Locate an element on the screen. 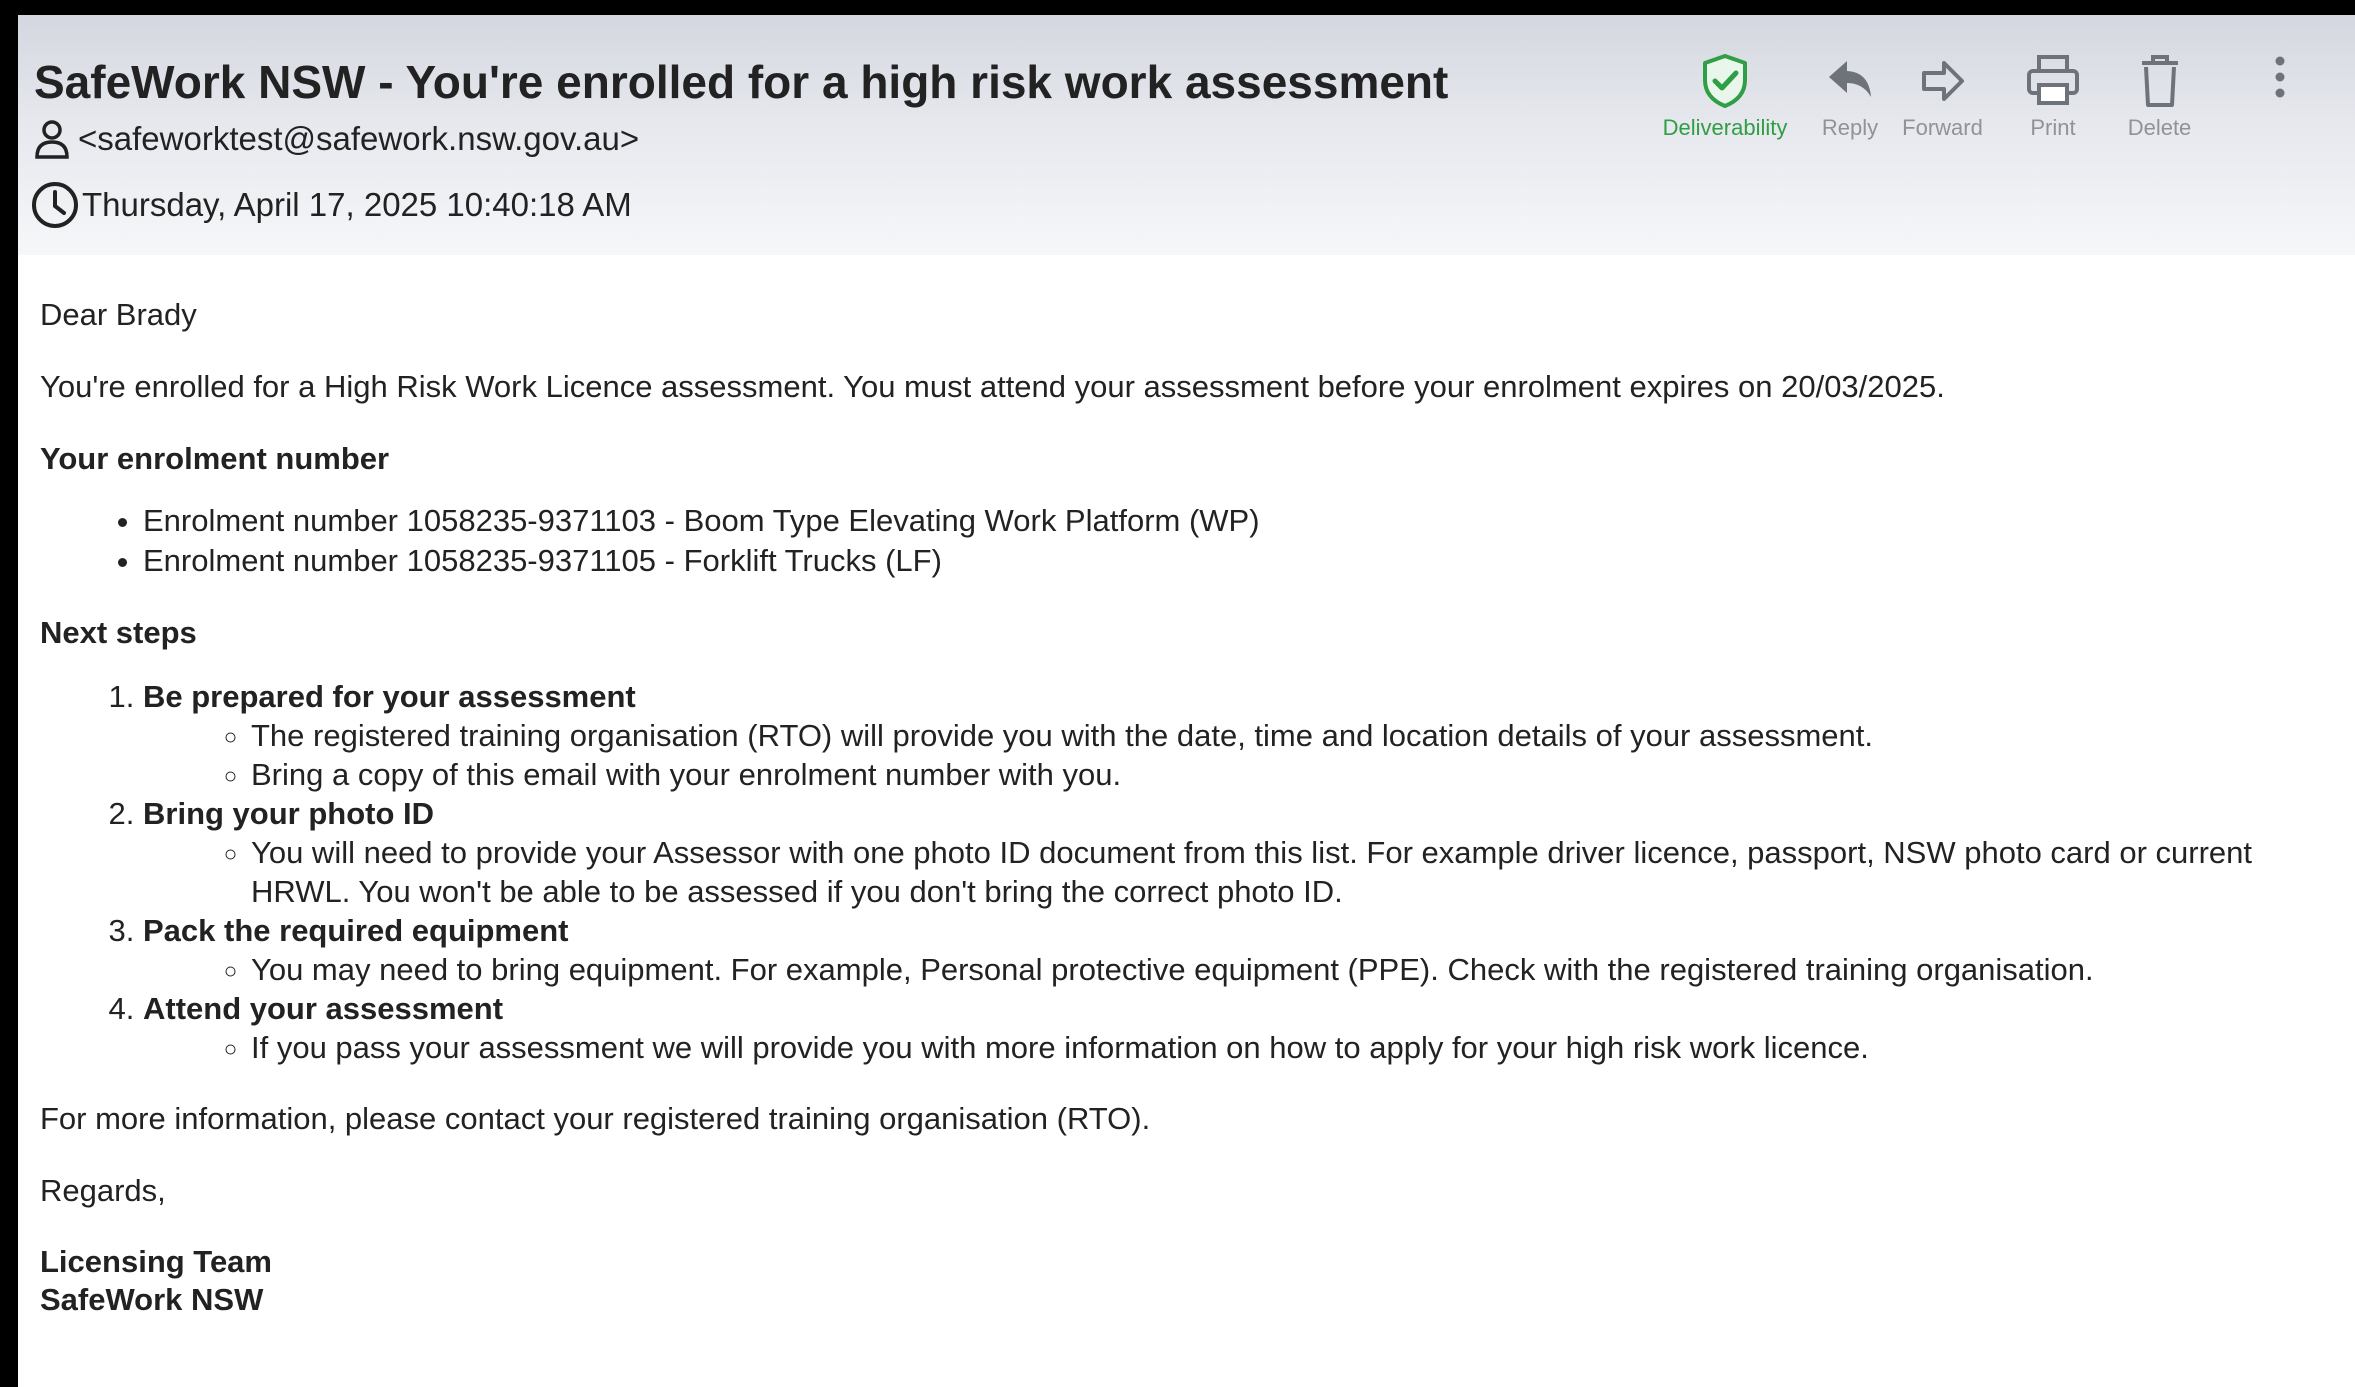 The image size is (2355, 1387). print-button: Print is located at coordinates (2053, 97).